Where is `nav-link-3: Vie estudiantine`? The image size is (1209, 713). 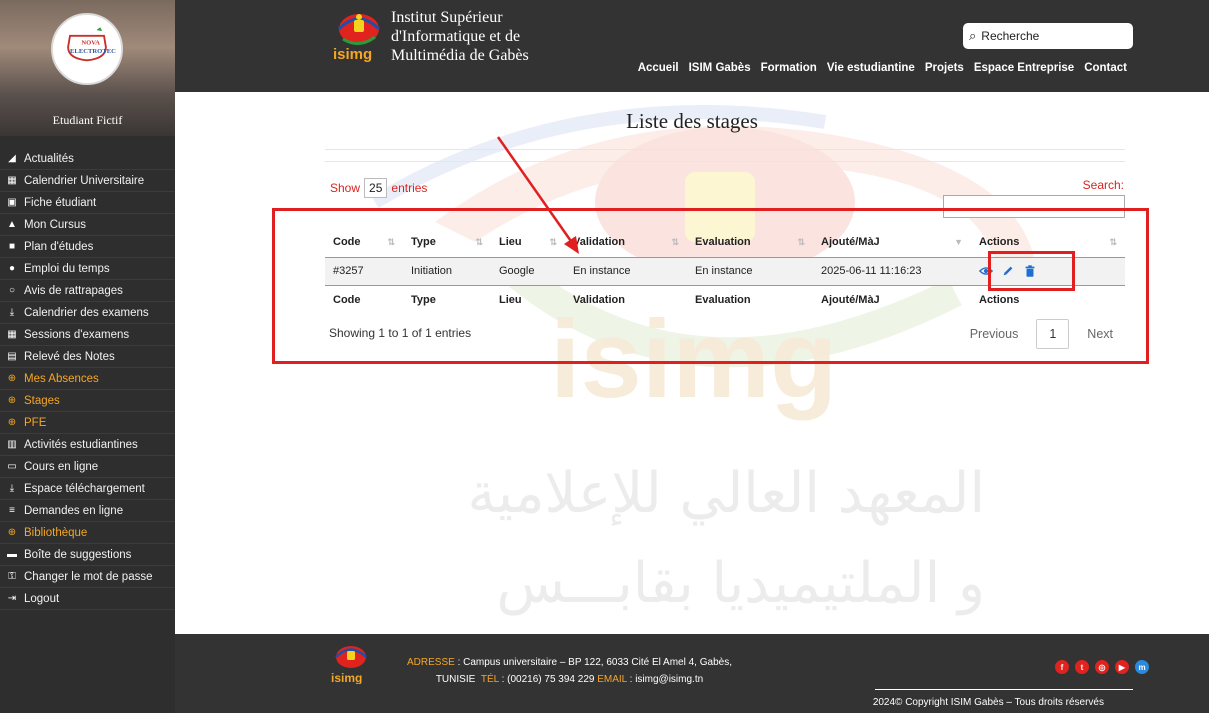 nav-link-3: Vie estudiantine is located at coordinates (871, 68).